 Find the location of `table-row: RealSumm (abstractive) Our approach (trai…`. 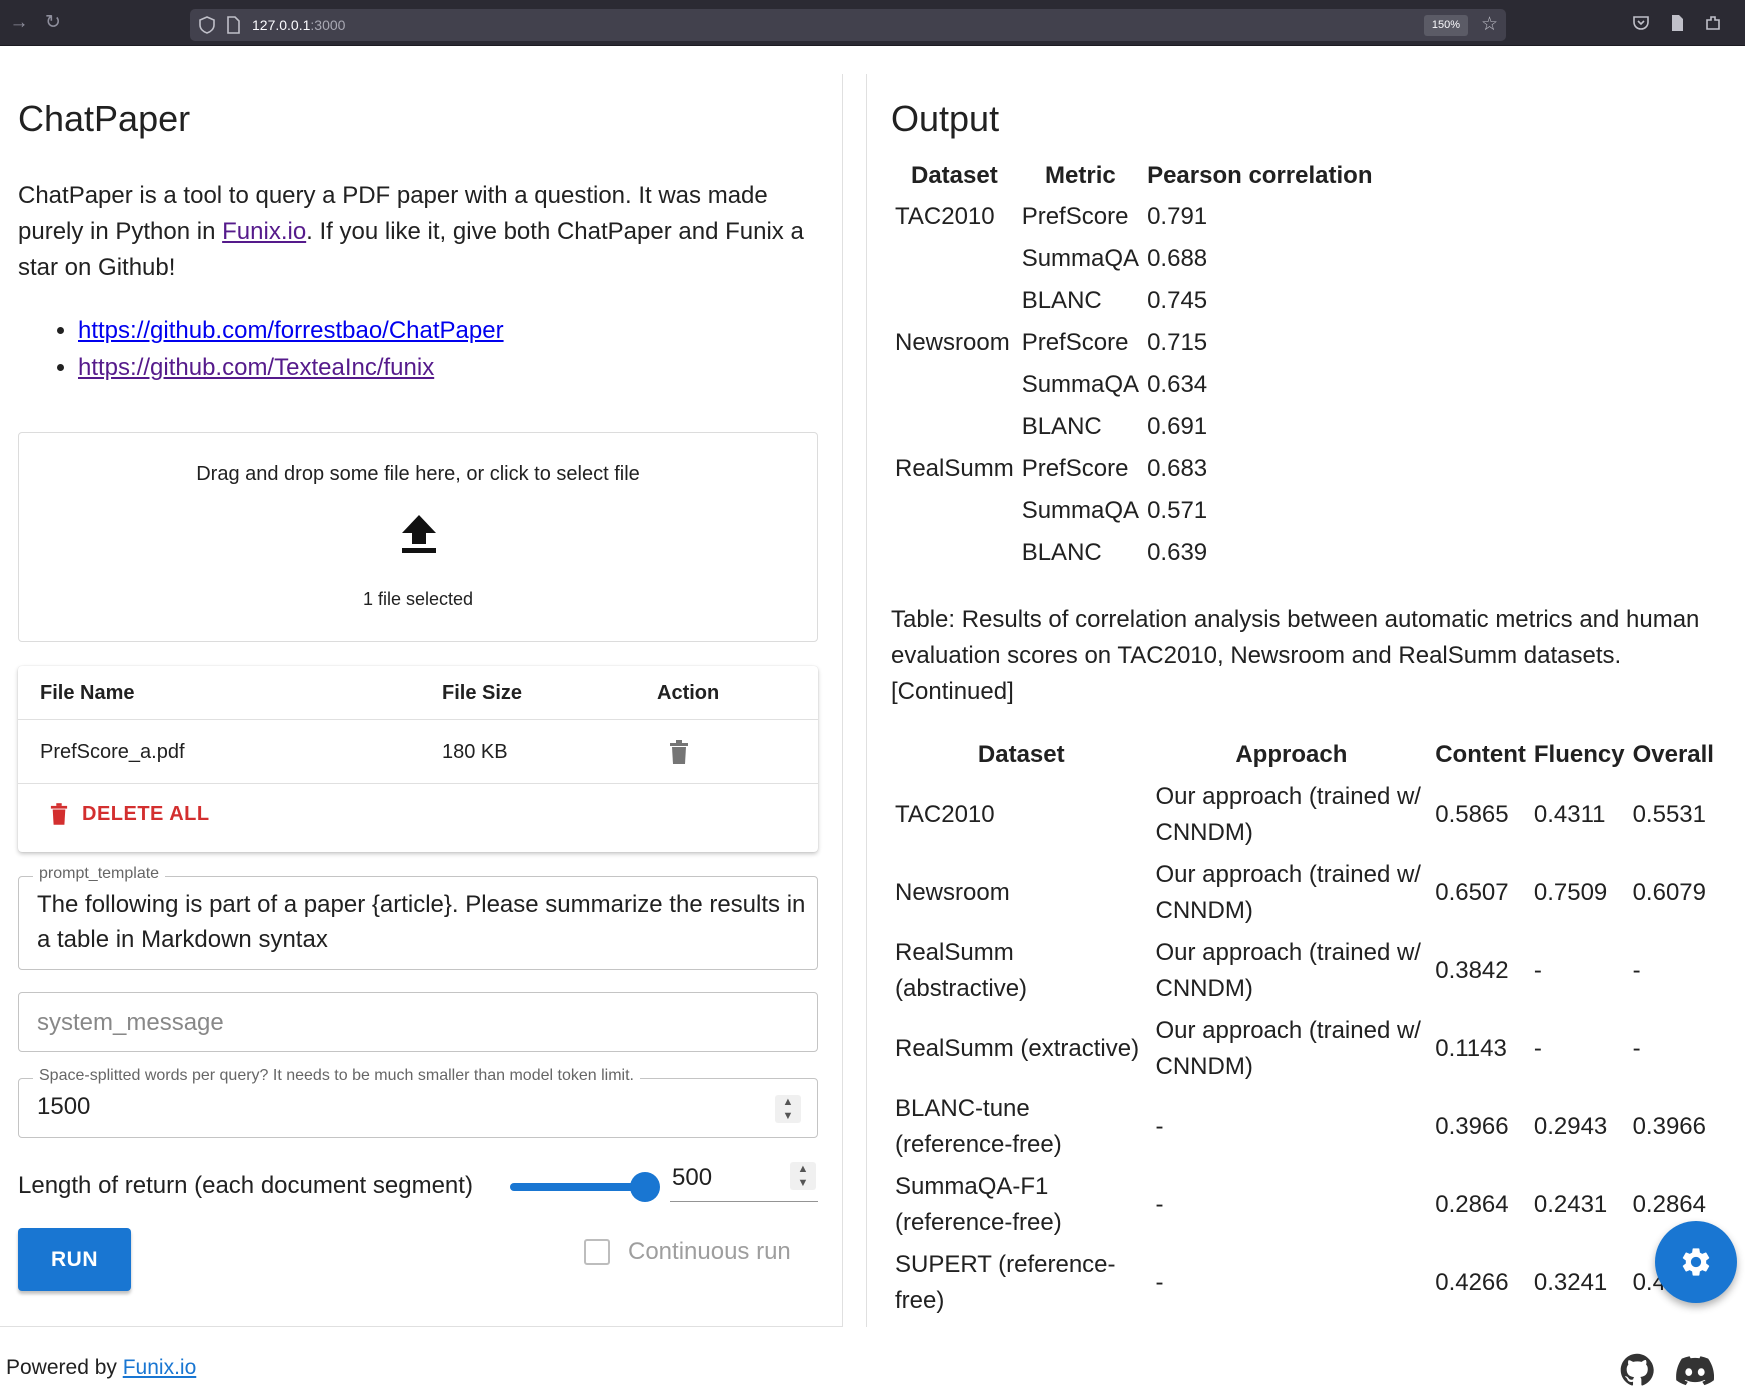

table-row: RealSumm (abstractive) Our approach (trai… is located at coordinates (1311, 971).